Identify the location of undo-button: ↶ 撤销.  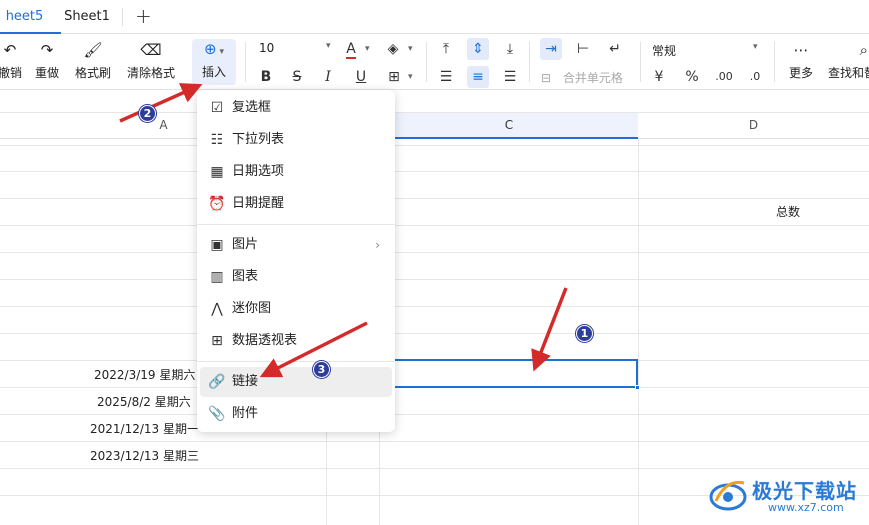
(12, 60).